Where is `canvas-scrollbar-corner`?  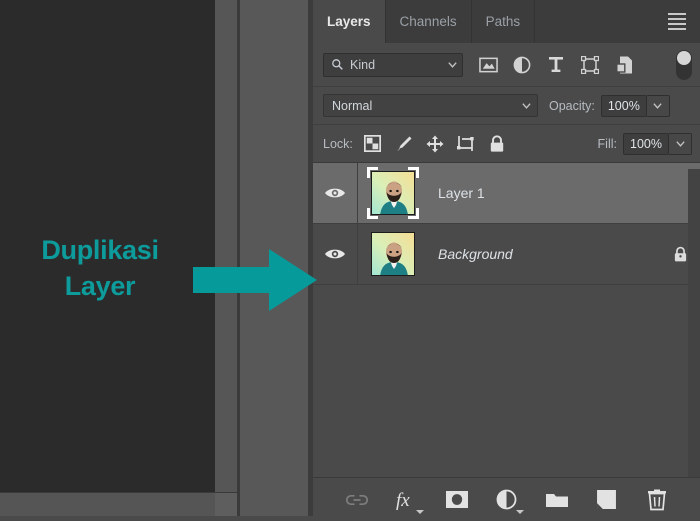
canvas-scrollbar-corner is located at coordinates (226, 504).